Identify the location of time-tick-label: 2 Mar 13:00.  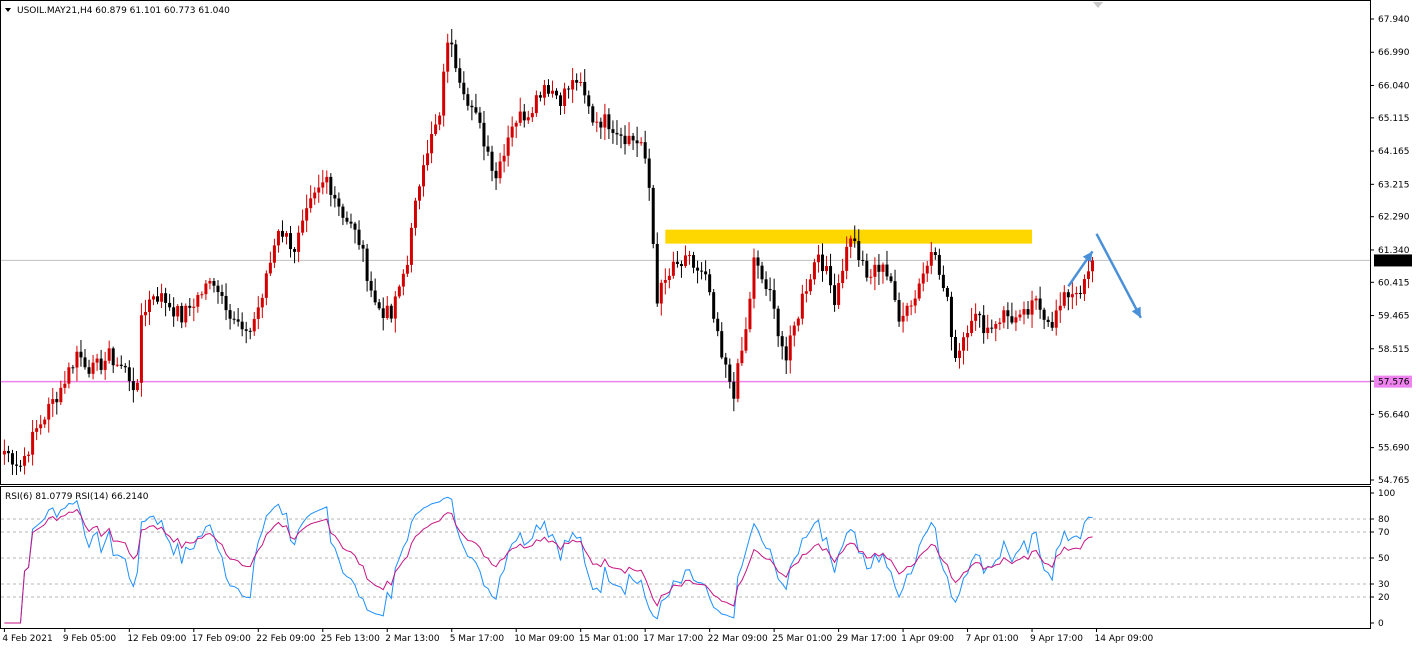
(412, 639).